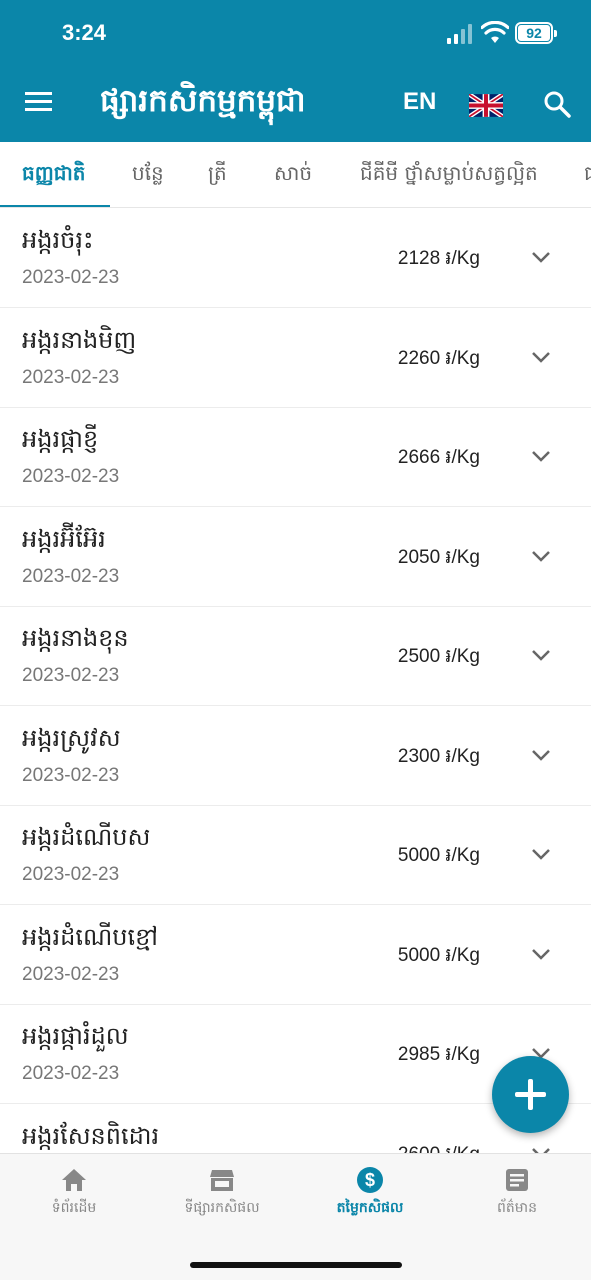 Image resolution: width=591 pixels, height=1280 pixels. What do you see at coordinates (295, 33) in the screenshot?
I see `status-bar: 3:24 92` at bounding box center [295, 33].